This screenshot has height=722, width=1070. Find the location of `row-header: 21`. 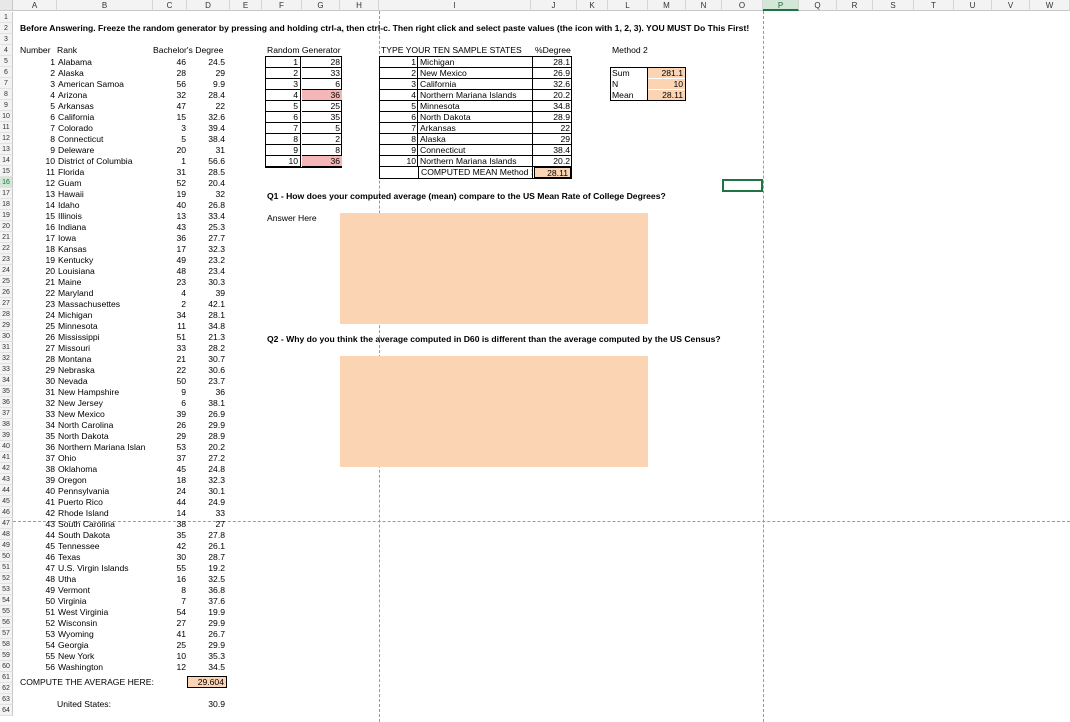

row-header: 21 is located at coordinates (6, 237).